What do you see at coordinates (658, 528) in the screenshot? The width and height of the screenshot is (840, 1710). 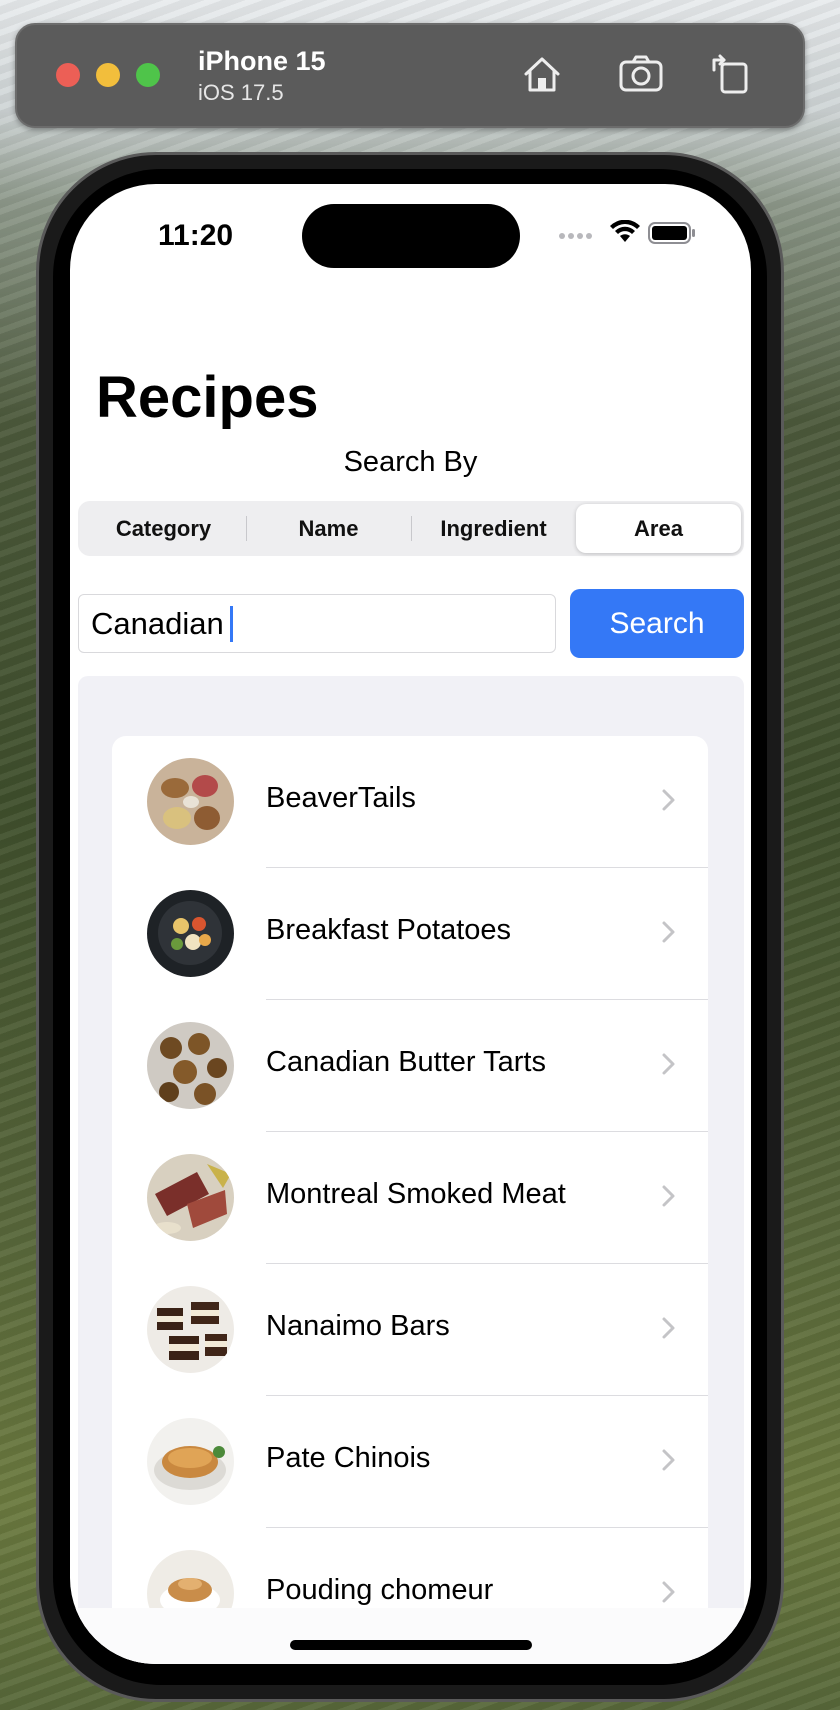 I see `segment-area: Area` at bounding box center [658, 528].